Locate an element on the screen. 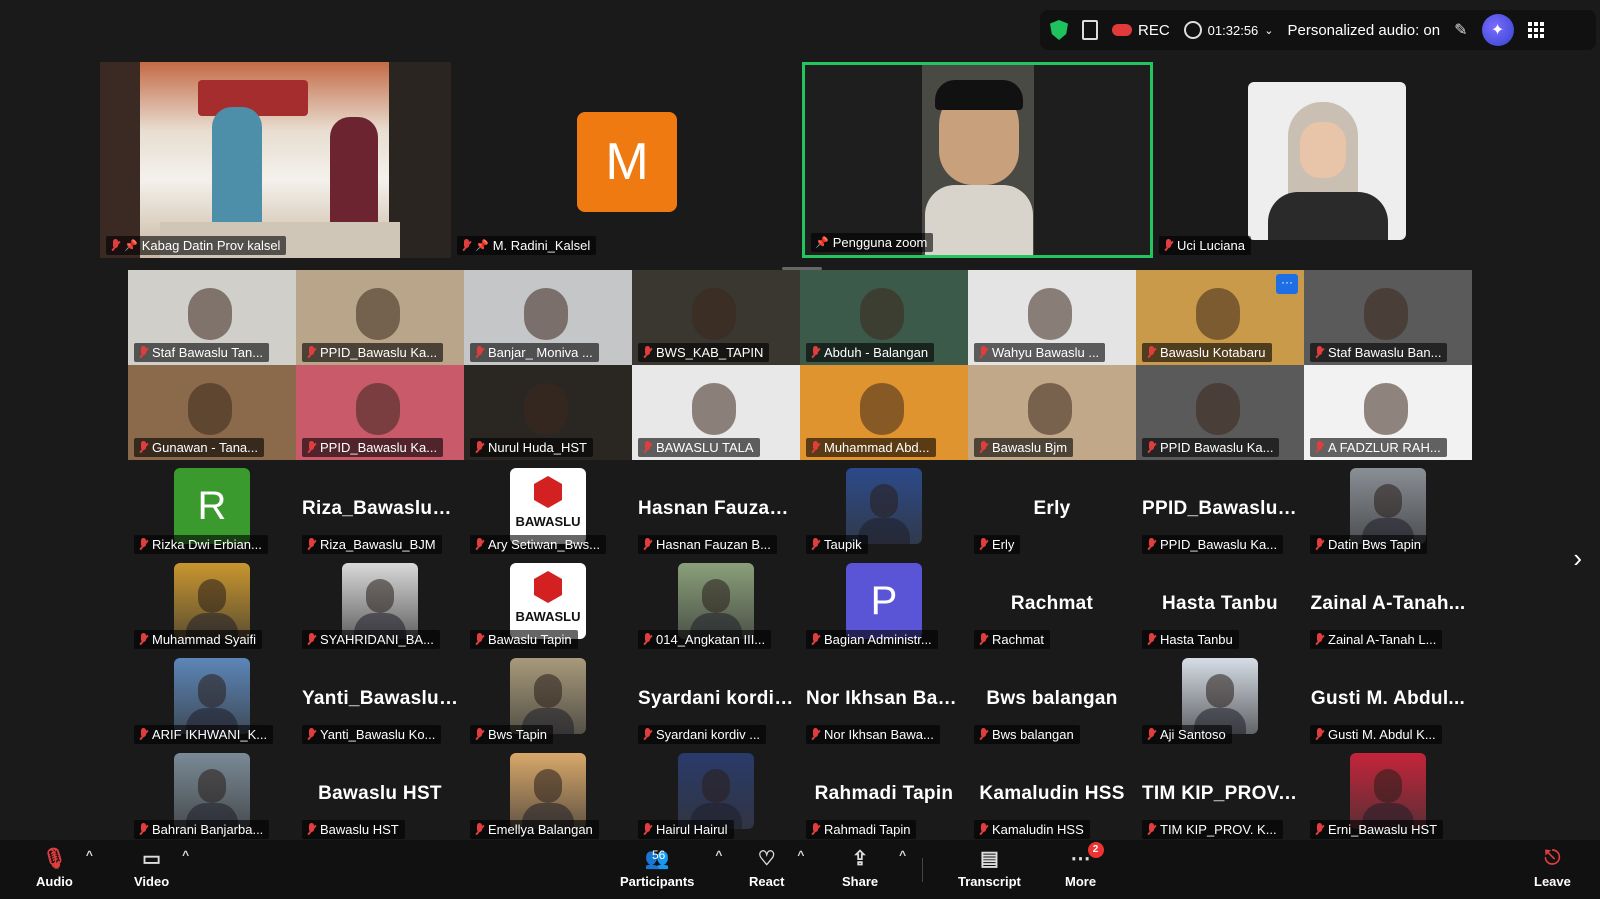  participant-tile: Taupik is located at coordinates (884, 509).